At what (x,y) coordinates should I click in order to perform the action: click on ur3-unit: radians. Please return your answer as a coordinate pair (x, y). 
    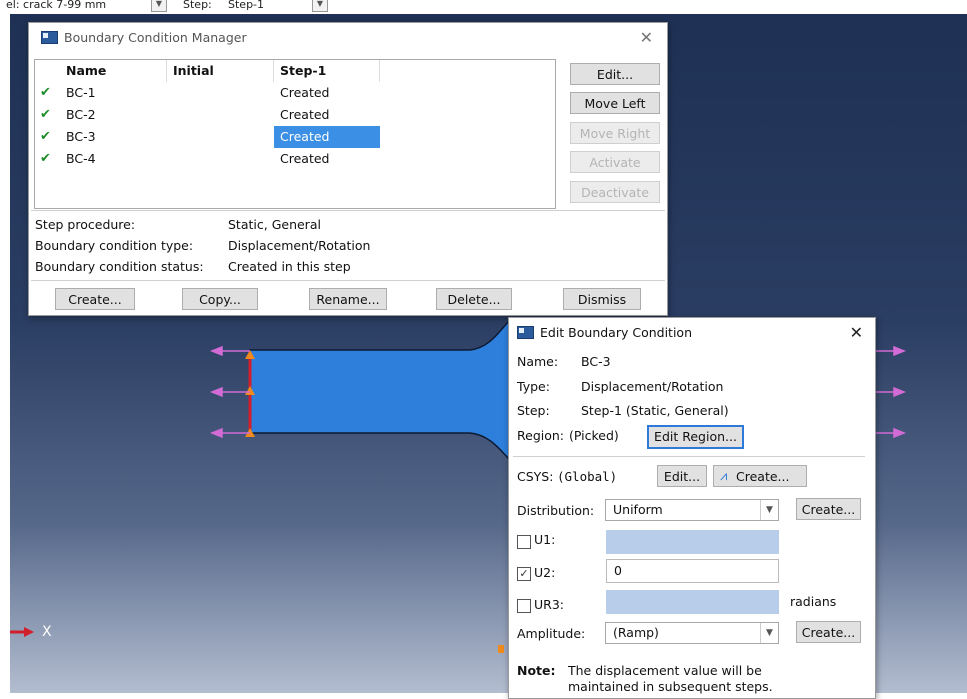
    Looking at the image, I should click on (813, 601).